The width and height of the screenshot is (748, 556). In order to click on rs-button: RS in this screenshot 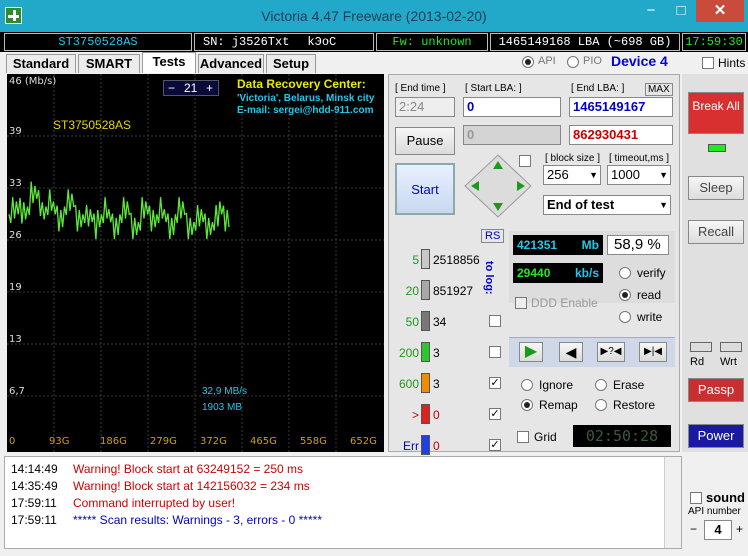, I will do `click(493, 236)`.